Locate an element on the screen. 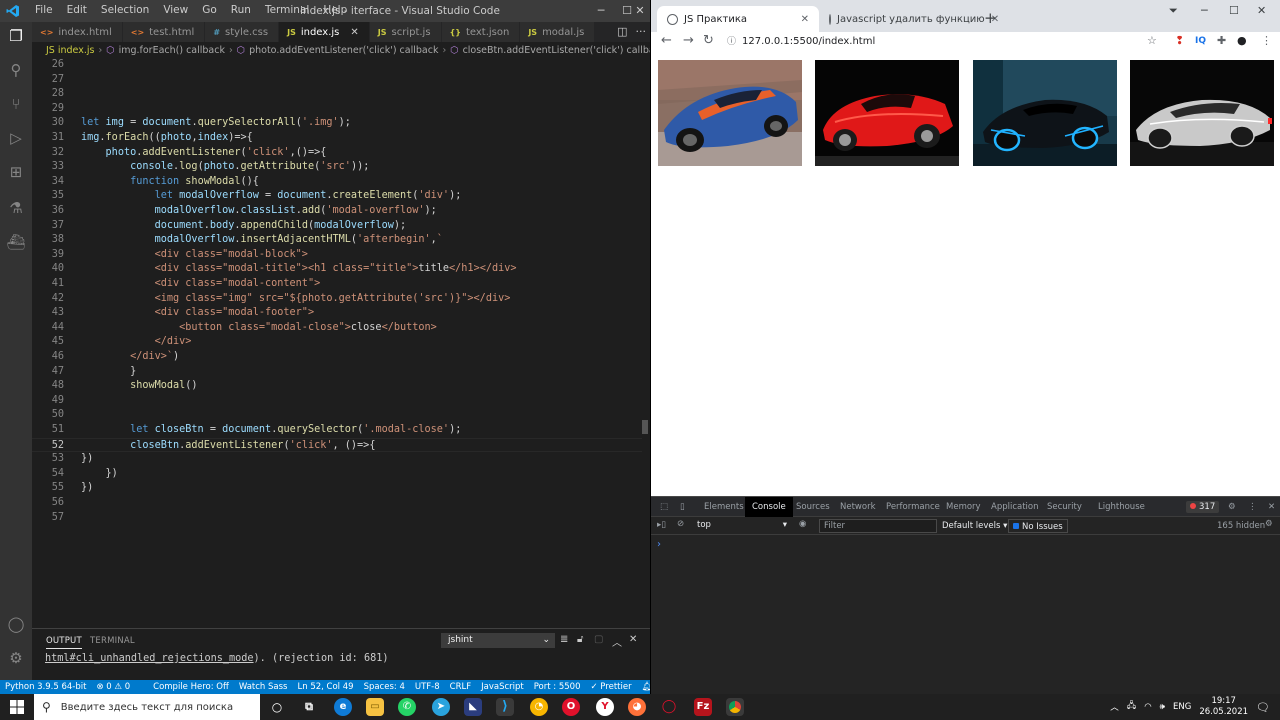 Image resolution: width=1280 pixels, height=720 pixels. address-bar: ⓘ 127.0.0.1:5500/index.html is located at coordinates (801, 40).